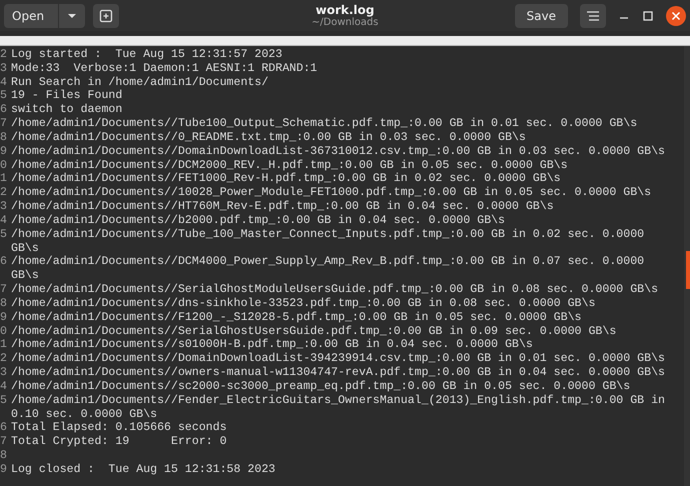 The height and width of the screenshot is (486, 690). What do you see at coordinates (143, 469) in the screenshot?
I see `log-line: Log closed : Tue Aug 15 12:31:58 2023` at bounding box center [143, 469].